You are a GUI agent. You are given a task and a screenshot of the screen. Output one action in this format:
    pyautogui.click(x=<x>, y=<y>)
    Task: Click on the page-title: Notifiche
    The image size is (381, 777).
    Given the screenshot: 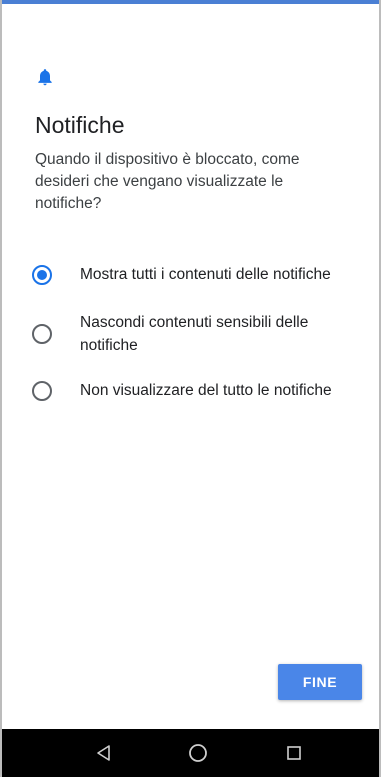 What is the action you would take?
    pyautogui.click(x=80, y=125)
    